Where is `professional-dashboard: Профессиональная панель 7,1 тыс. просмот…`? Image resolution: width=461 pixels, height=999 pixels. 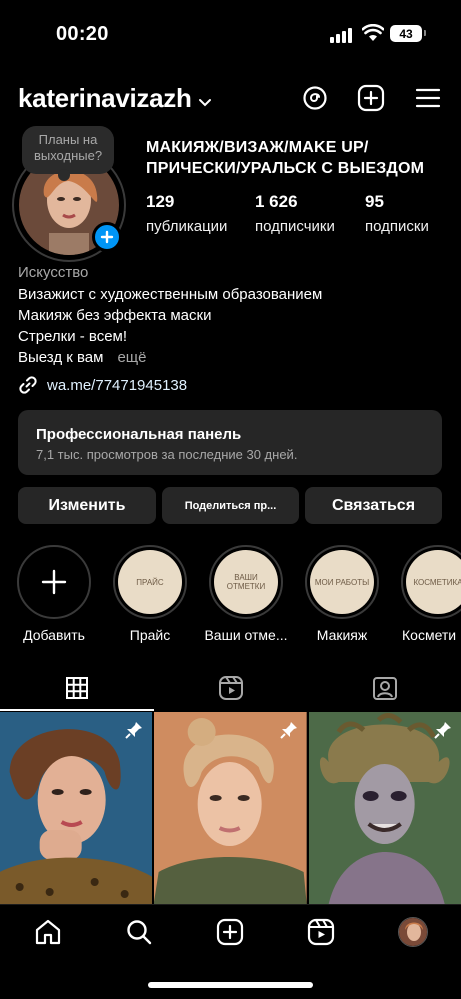 professional-dashboard: Профессиональная панель 7,1 тыс. просмот… is located at coordinates (230, 442).